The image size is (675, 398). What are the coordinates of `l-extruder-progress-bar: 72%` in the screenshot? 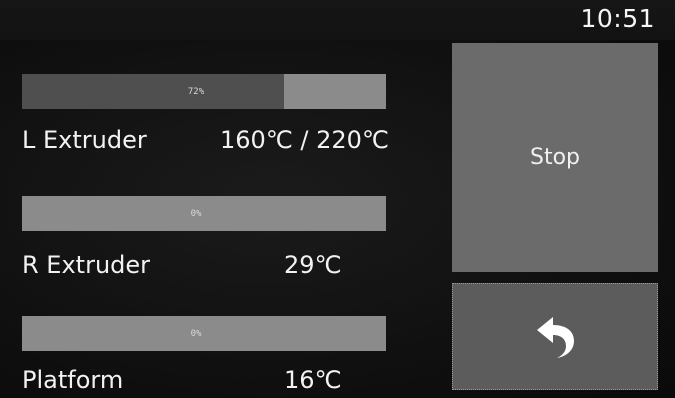 It's located at (204, 91).